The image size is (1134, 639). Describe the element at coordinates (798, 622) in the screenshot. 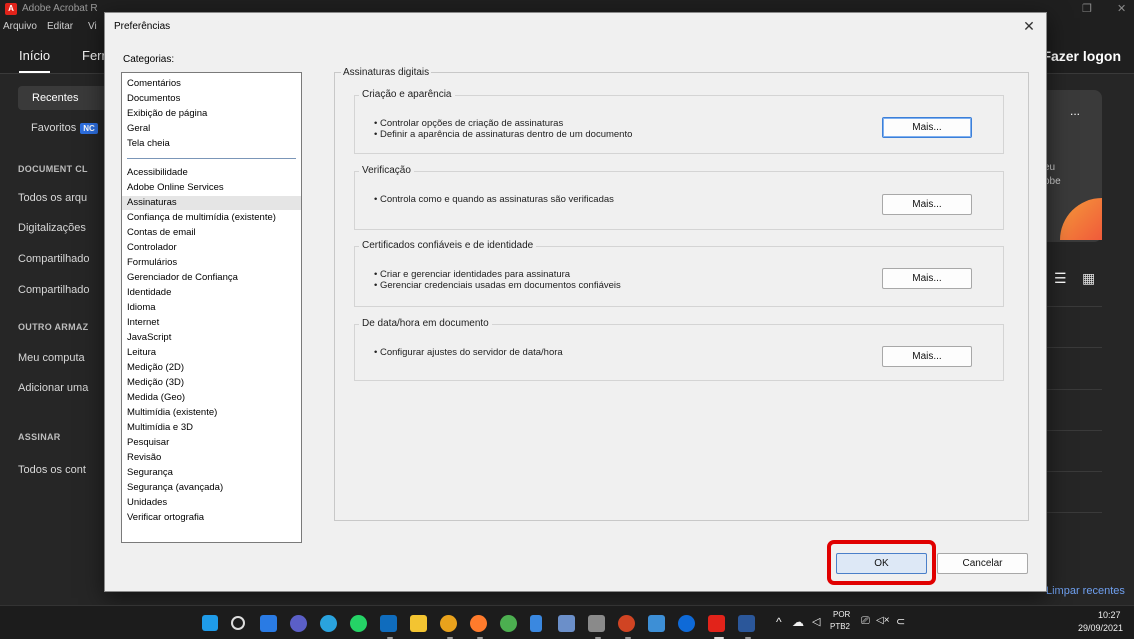

I see `cloud-icon: ☁` at that location.